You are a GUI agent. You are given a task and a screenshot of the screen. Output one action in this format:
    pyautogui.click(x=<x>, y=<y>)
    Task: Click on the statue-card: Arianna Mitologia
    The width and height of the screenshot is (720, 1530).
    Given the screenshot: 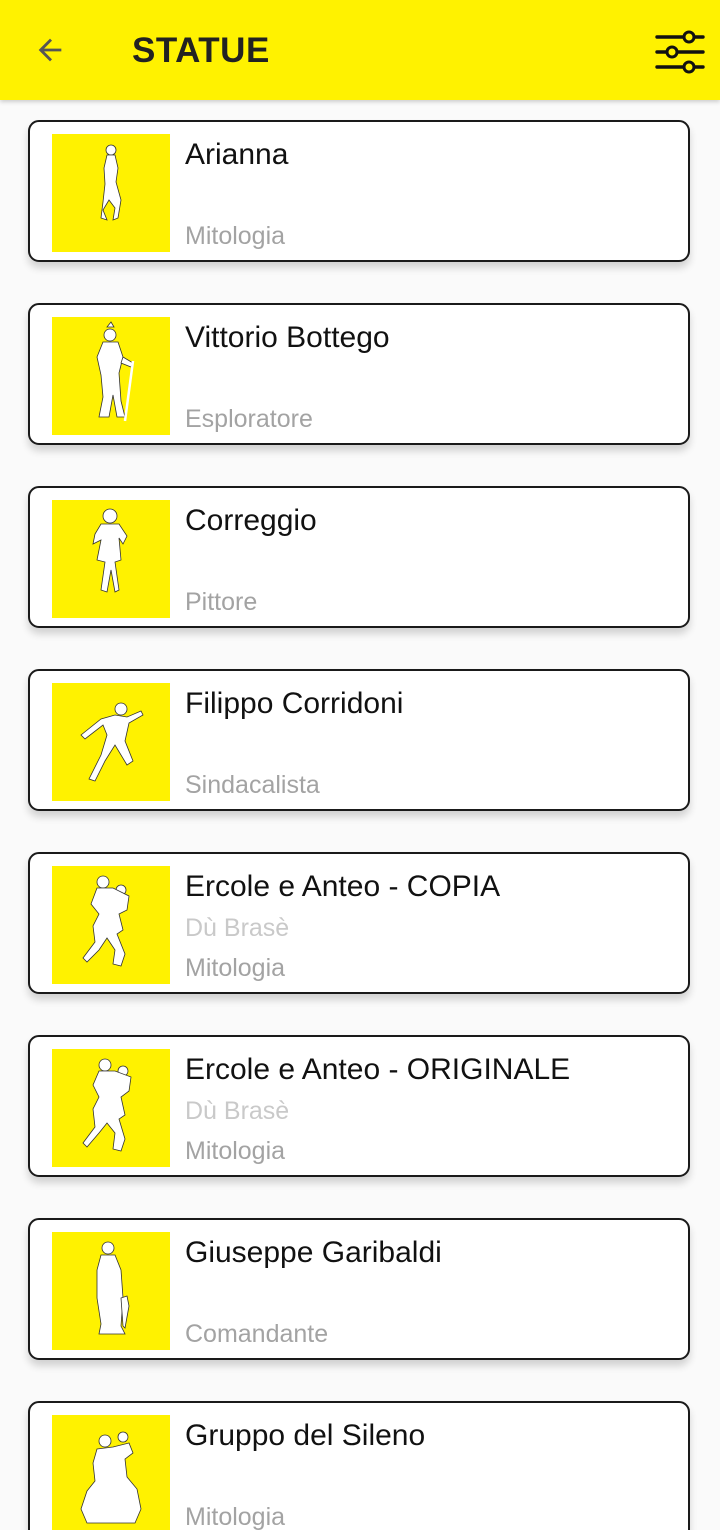 What is the action you would take?
    pyautogui.click(x=359, y=191)
    